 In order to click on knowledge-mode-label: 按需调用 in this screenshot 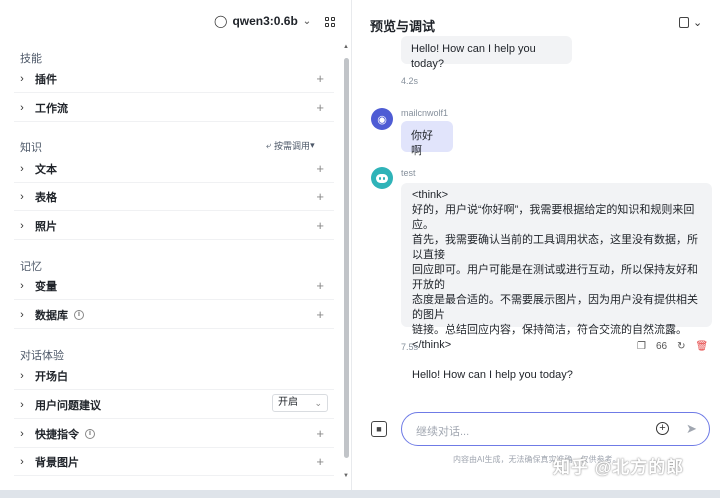, I will do `click(292, 146)`.